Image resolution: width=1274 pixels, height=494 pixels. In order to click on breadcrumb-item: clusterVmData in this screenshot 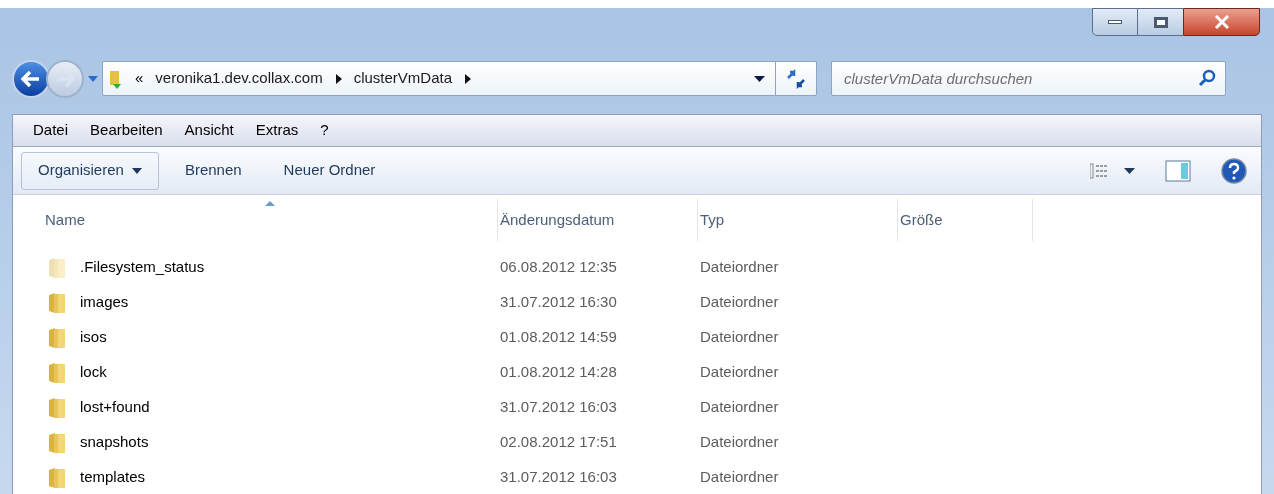, I will do `click(403, 78)`.